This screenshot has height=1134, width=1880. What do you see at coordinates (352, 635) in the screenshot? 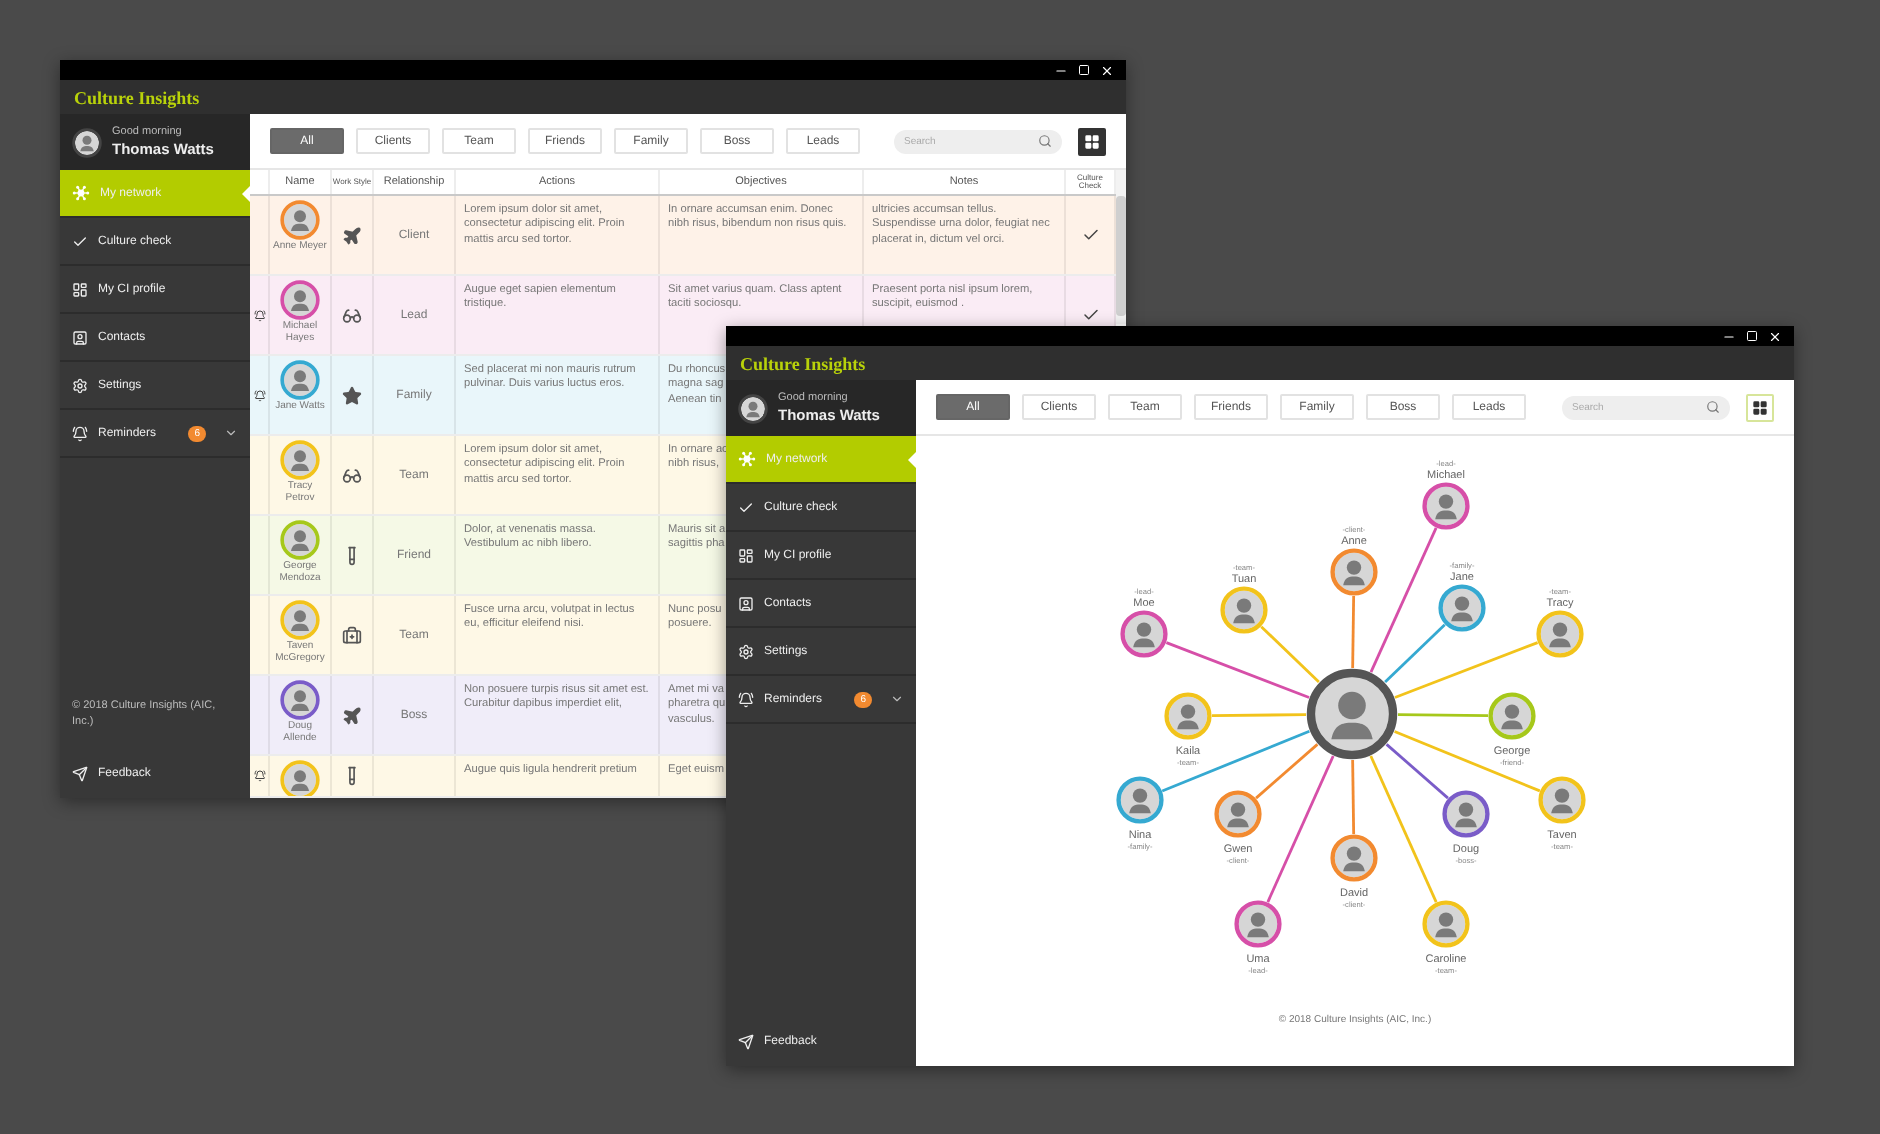
I see `medical-kit-icon` at bounding box center [352, 635].